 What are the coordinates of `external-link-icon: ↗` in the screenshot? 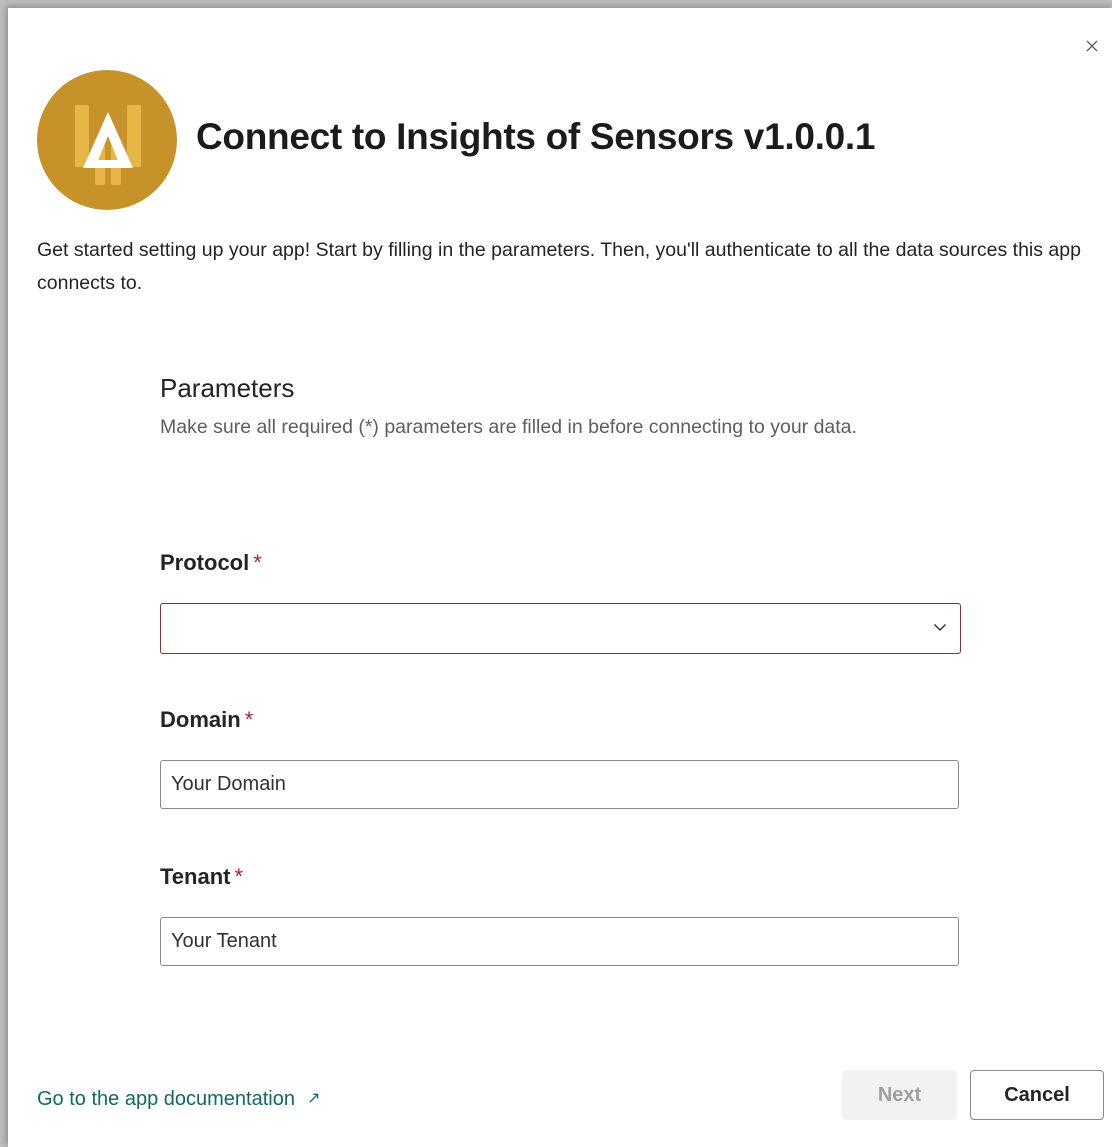 It's located at (313, 1098).